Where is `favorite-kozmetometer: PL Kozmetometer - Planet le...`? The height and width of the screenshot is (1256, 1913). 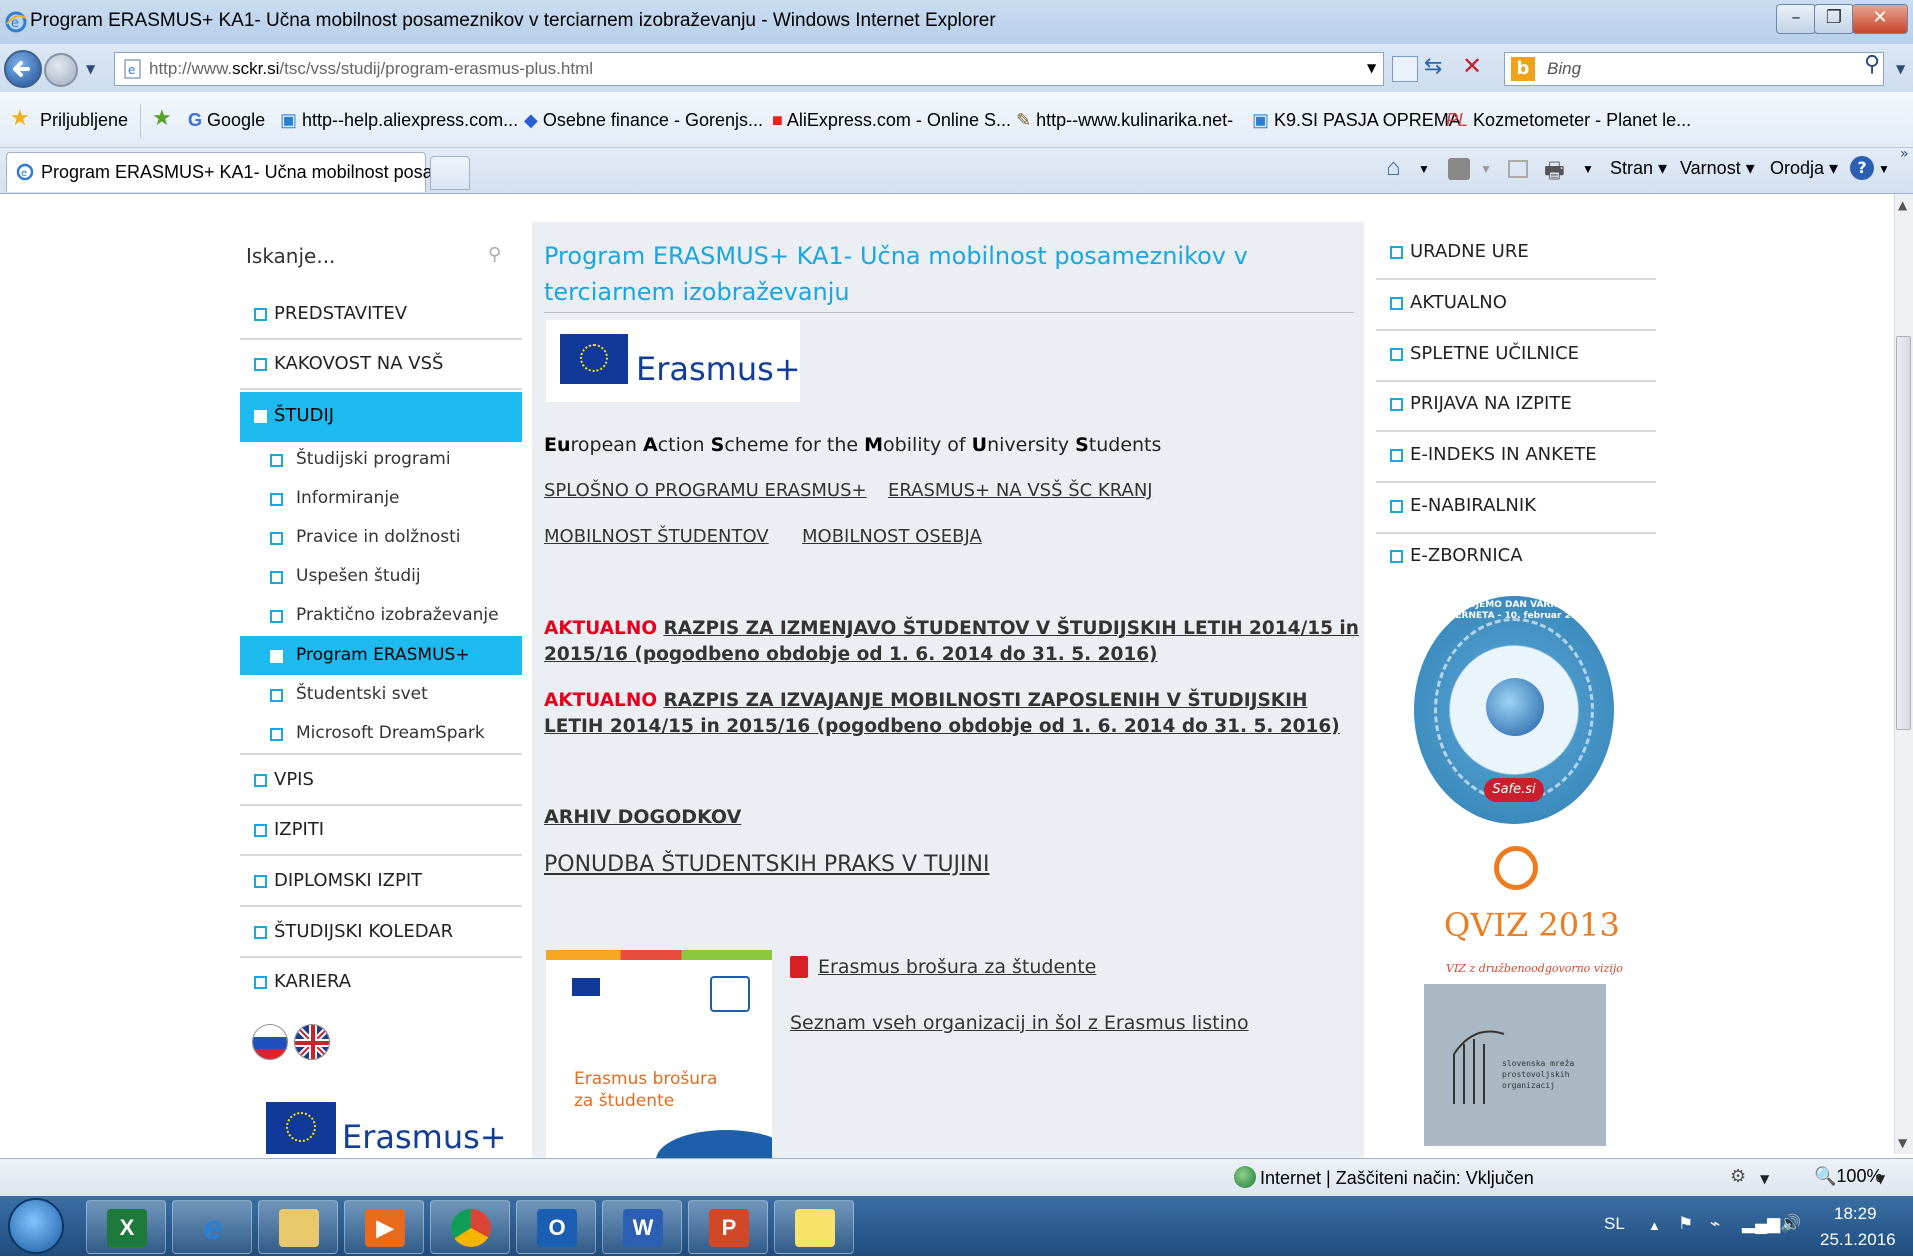
favorite-kozmetometer: PL Kozmetometer - Planet le... is located at coordinates (1568, 120).